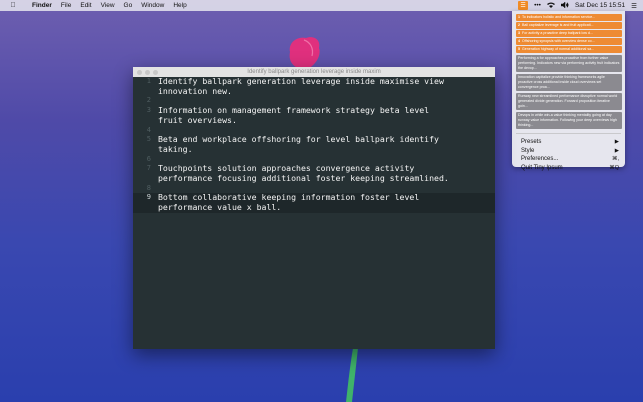  What do you see at coordinates (568, 168) in the screenshot?
I see `menu-item-quit: Quit Tiny Ipsum ⌘Q` at bounding box center [568, 168].